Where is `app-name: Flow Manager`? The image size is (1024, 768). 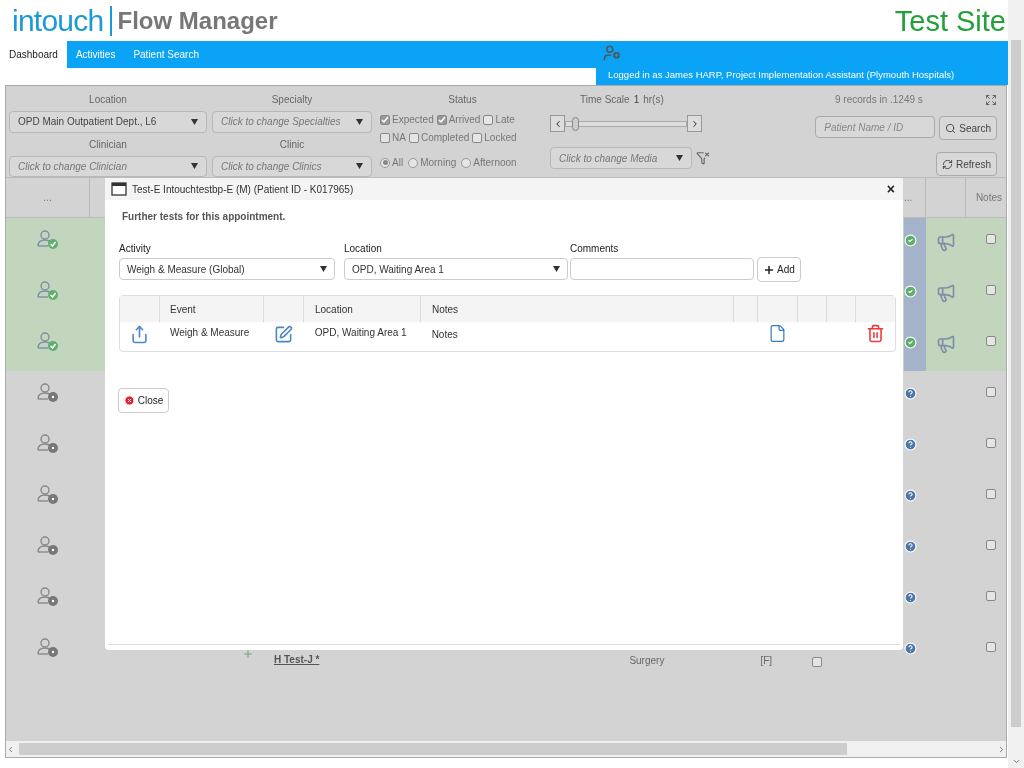 app-name: Flow Manager is located at coordinates (197, 20).